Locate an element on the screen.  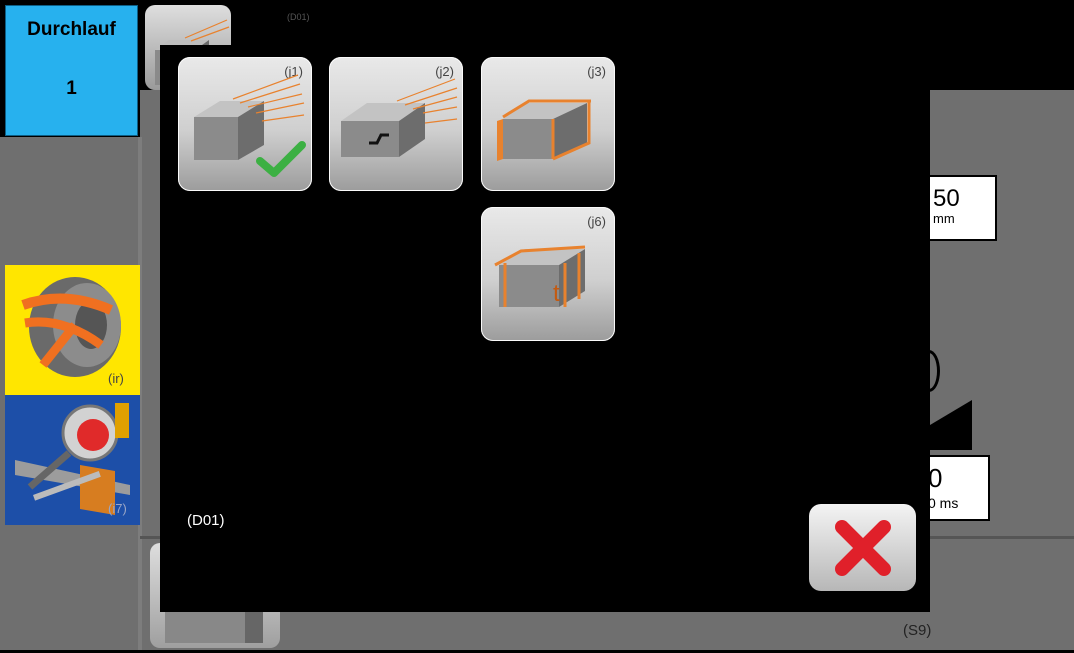
option-tile-j1: (j1) is located at coordinates (245, 124).